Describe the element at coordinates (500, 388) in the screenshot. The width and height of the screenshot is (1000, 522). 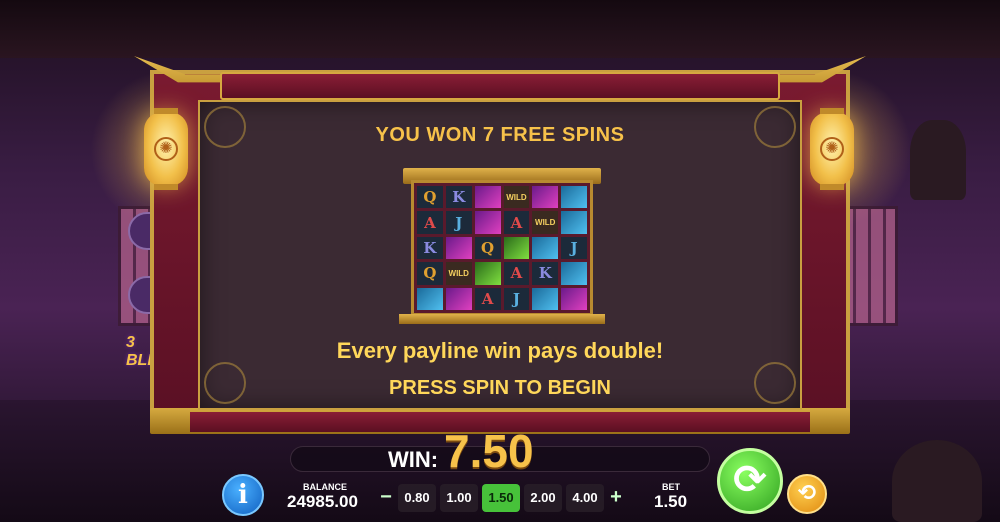
I see `press-spin-instruction: PRESS SPIN TO BEGIN` at that location.